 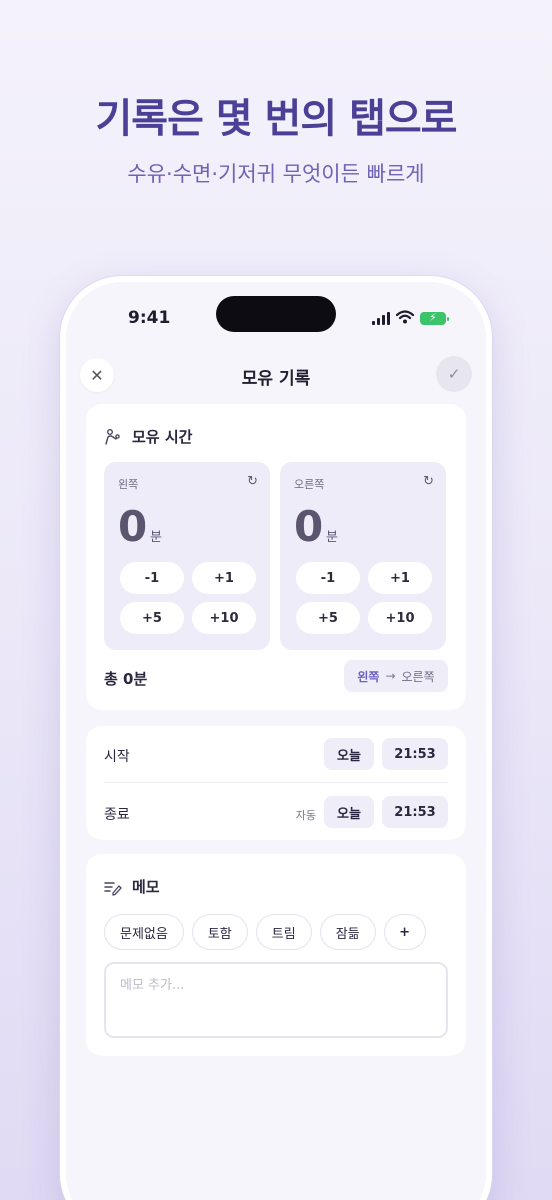 What do you see at coordinates (276, 119) in the screenshot?
I see `hero-title: 기록은 몇 번의 탭으로` at bounding box center [276, 119].